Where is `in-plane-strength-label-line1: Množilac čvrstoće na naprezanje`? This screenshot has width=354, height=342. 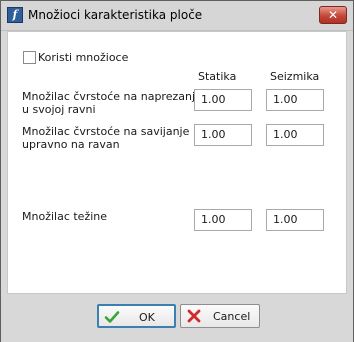 in-plane-strength-label-line1: Množilac čvrstoće na naprezanje is located at coordinates (112, 96).